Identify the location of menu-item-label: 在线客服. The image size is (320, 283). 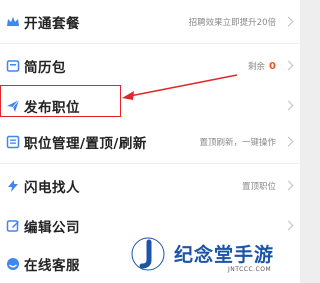
(52, 266).